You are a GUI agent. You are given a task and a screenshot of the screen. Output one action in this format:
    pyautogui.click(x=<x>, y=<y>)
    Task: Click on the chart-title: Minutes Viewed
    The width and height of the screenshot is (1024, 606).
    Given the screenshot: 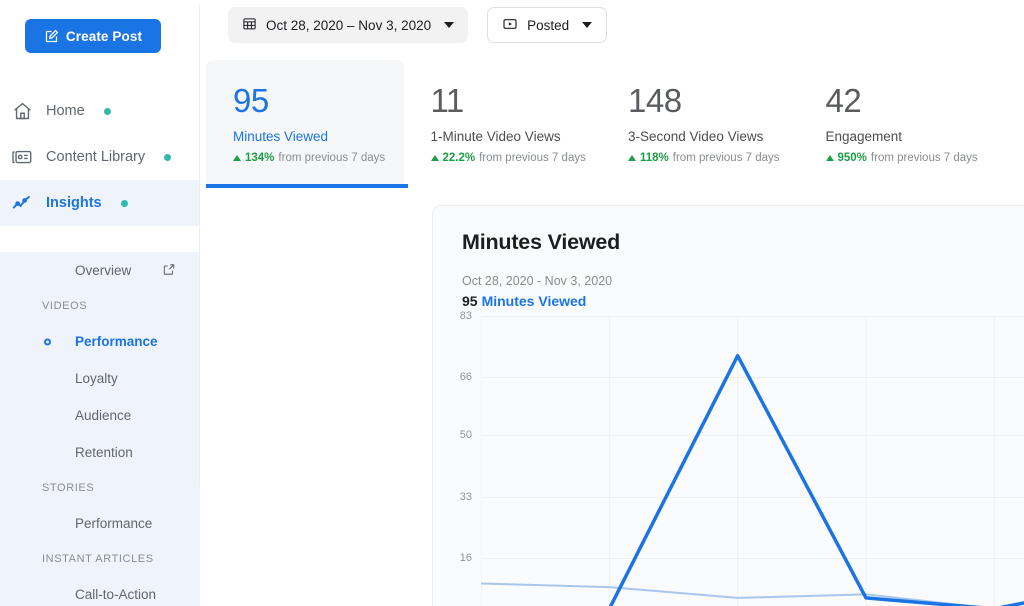 What is the action you would take?
    pyautogui.click(x=541, y=242)
    